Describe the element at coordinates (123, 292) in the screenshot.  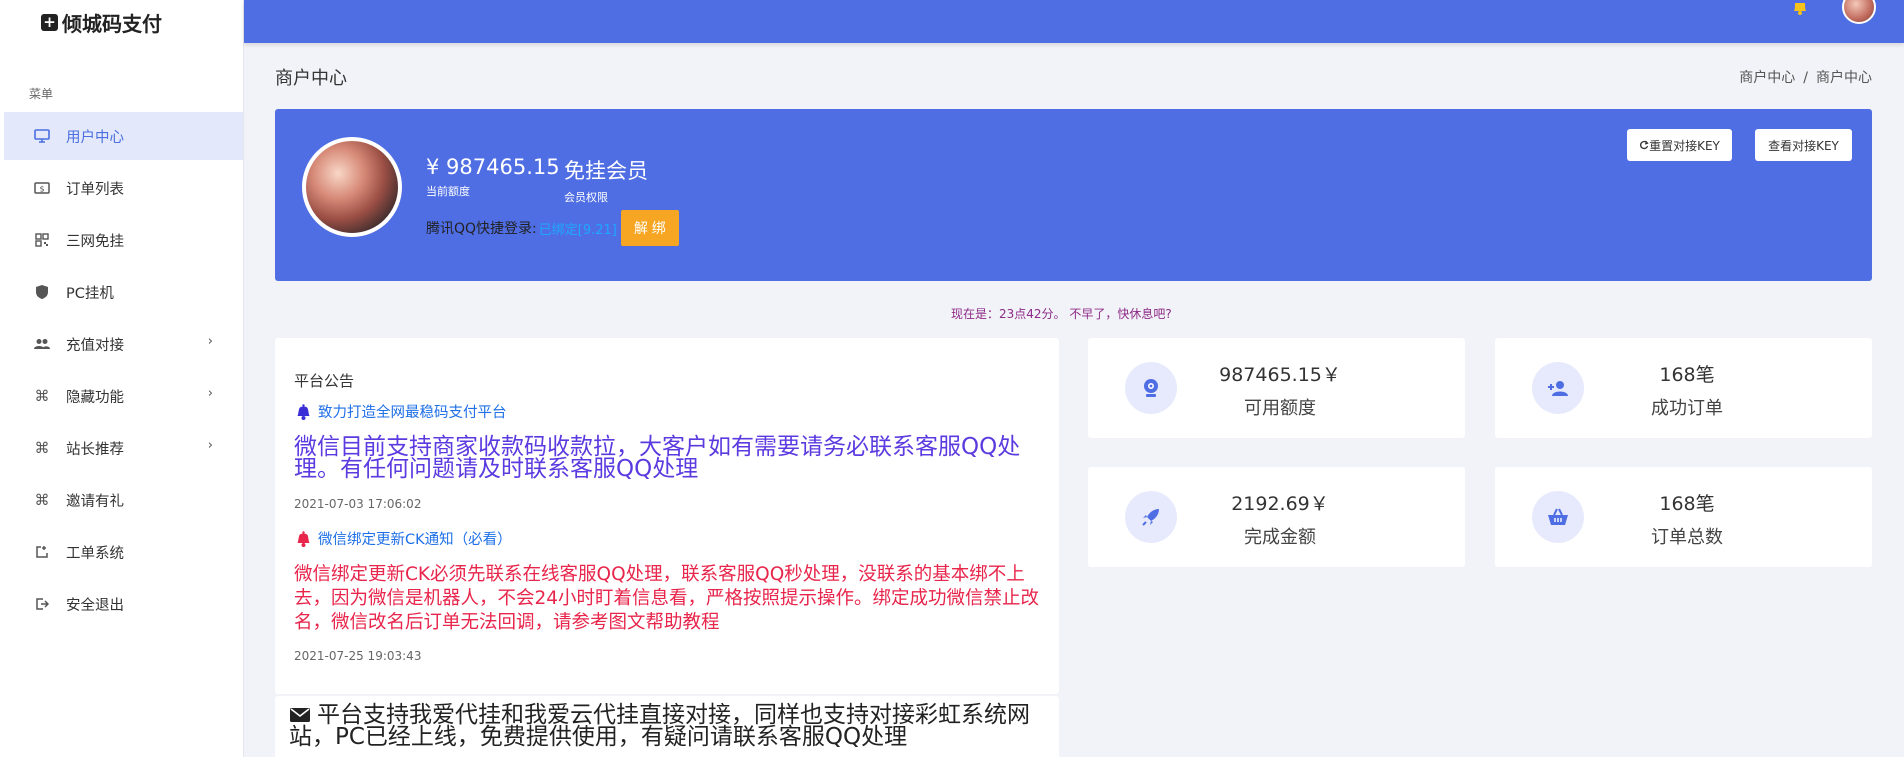
I see `sidebar-item-pc-hangup: PC挂机` at that location.